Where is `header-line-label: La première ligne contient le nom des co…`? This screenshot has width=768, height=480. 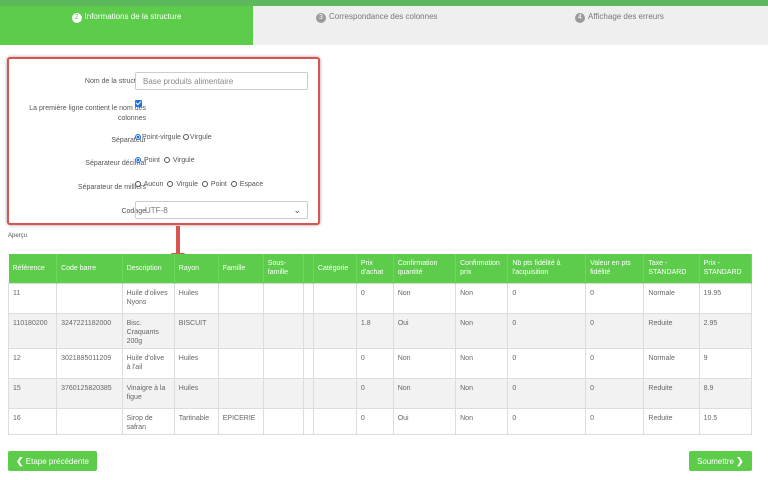 header-line-label: La première ligne contient le nom des co… is located at coordinates (87, 113).